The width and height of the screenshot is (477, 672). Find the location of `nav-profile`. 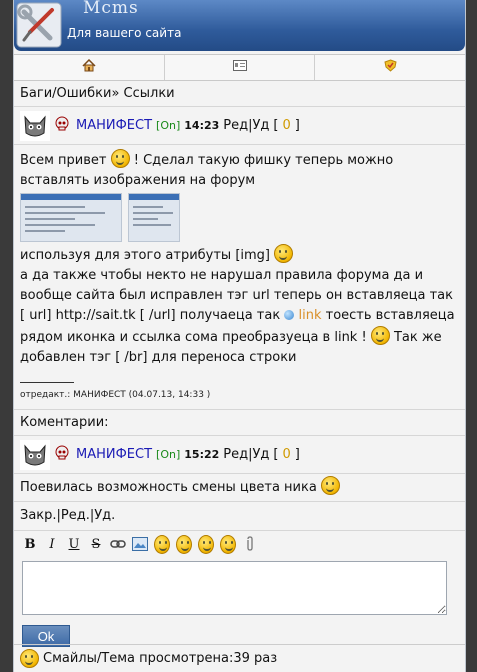

nav-profile is located at coordinates (240, 67).